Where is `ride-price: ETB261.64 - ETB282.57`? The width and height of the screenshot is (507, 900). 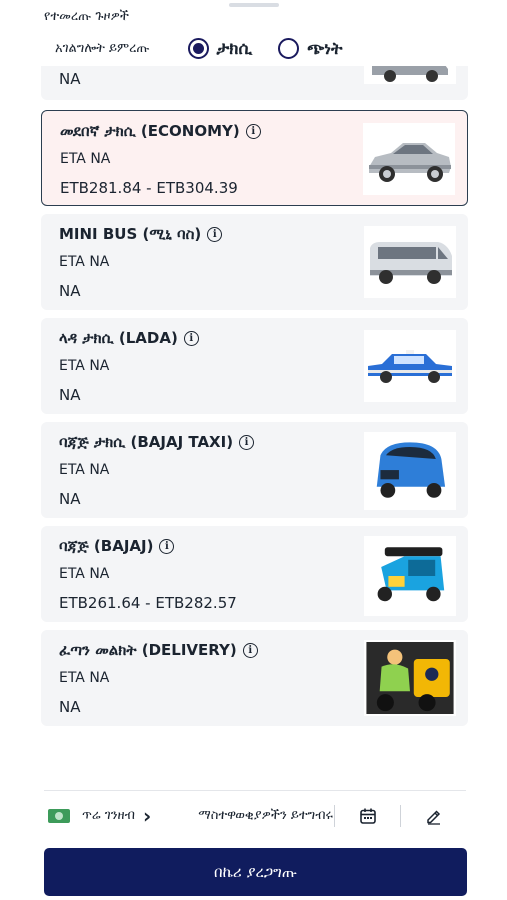
ride-price: ETB261.64 - ETB282.57 is located at coordinates (148, 603).